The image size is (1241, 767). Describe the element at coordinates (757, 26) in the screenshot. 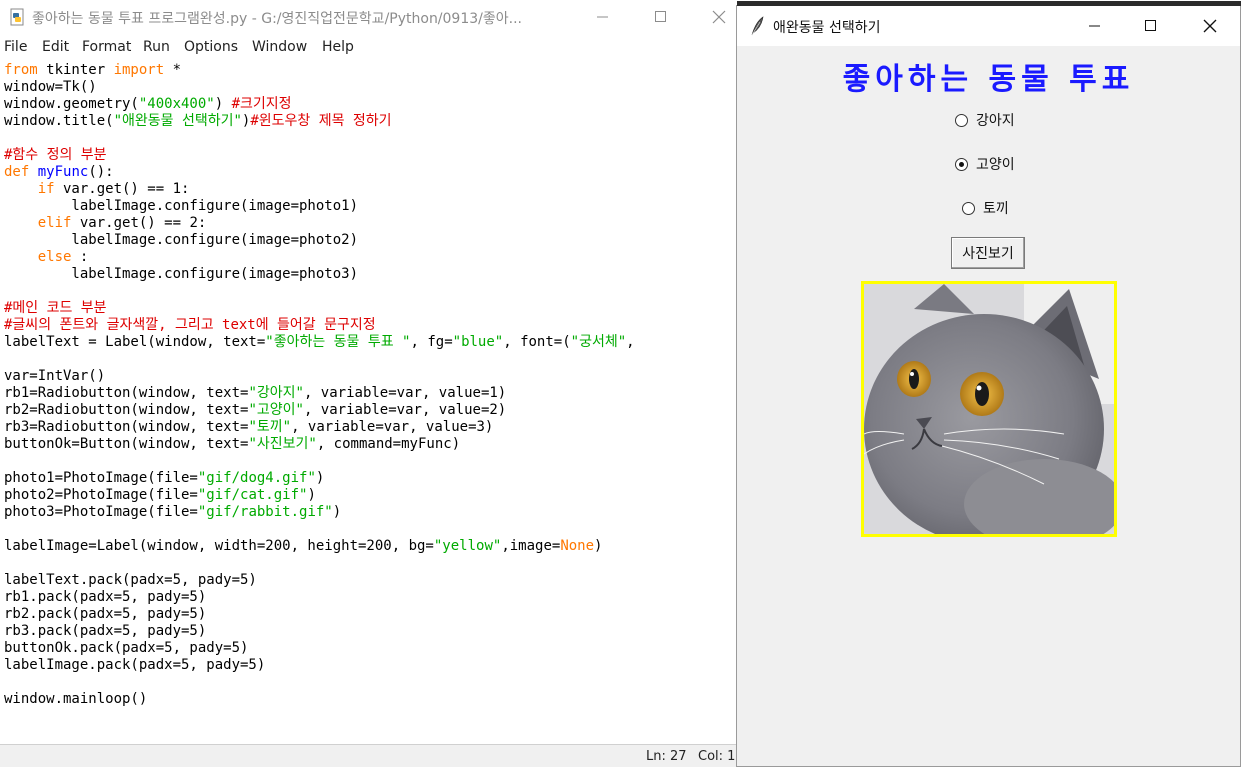

I see `tk-feather-icon` at that location.